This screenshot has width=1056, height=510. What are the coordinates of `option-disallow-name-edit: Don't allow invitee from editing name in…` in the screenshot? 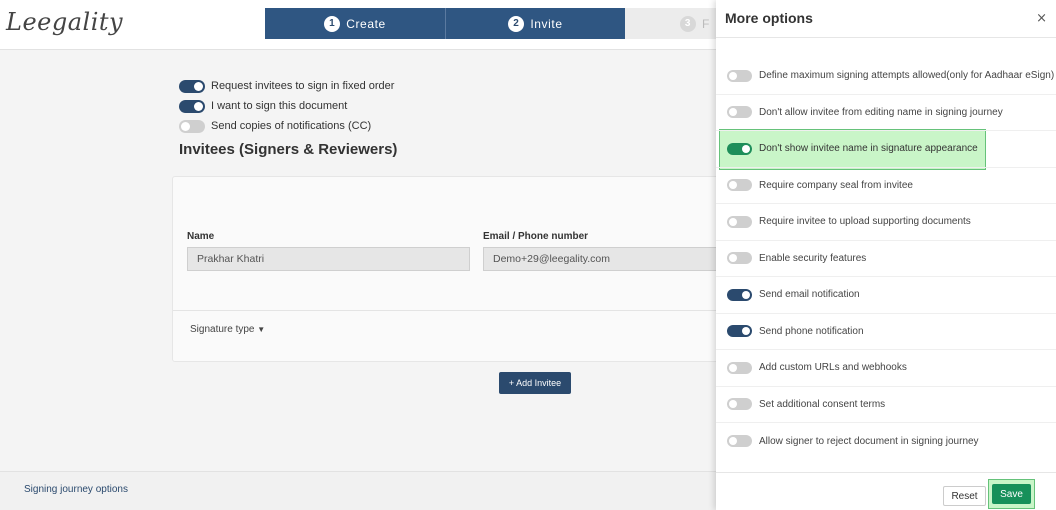 It's located at (886, 113).